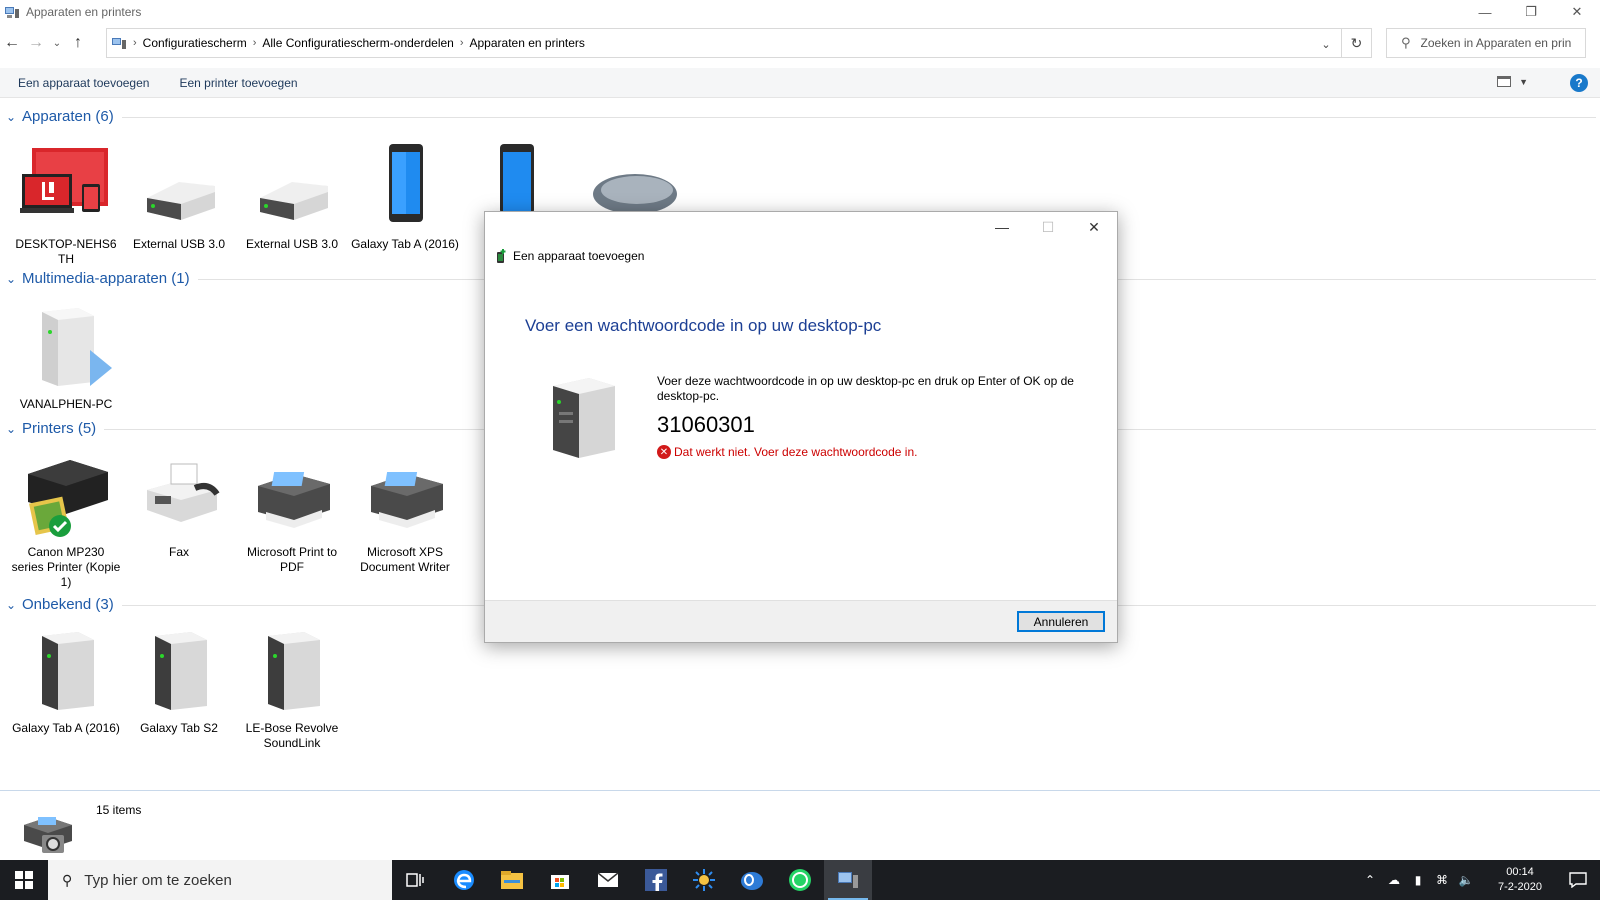 The width and height of the screenshot is (1600, 900). I want to click on microsoft-store-icon, so click(560, 880).